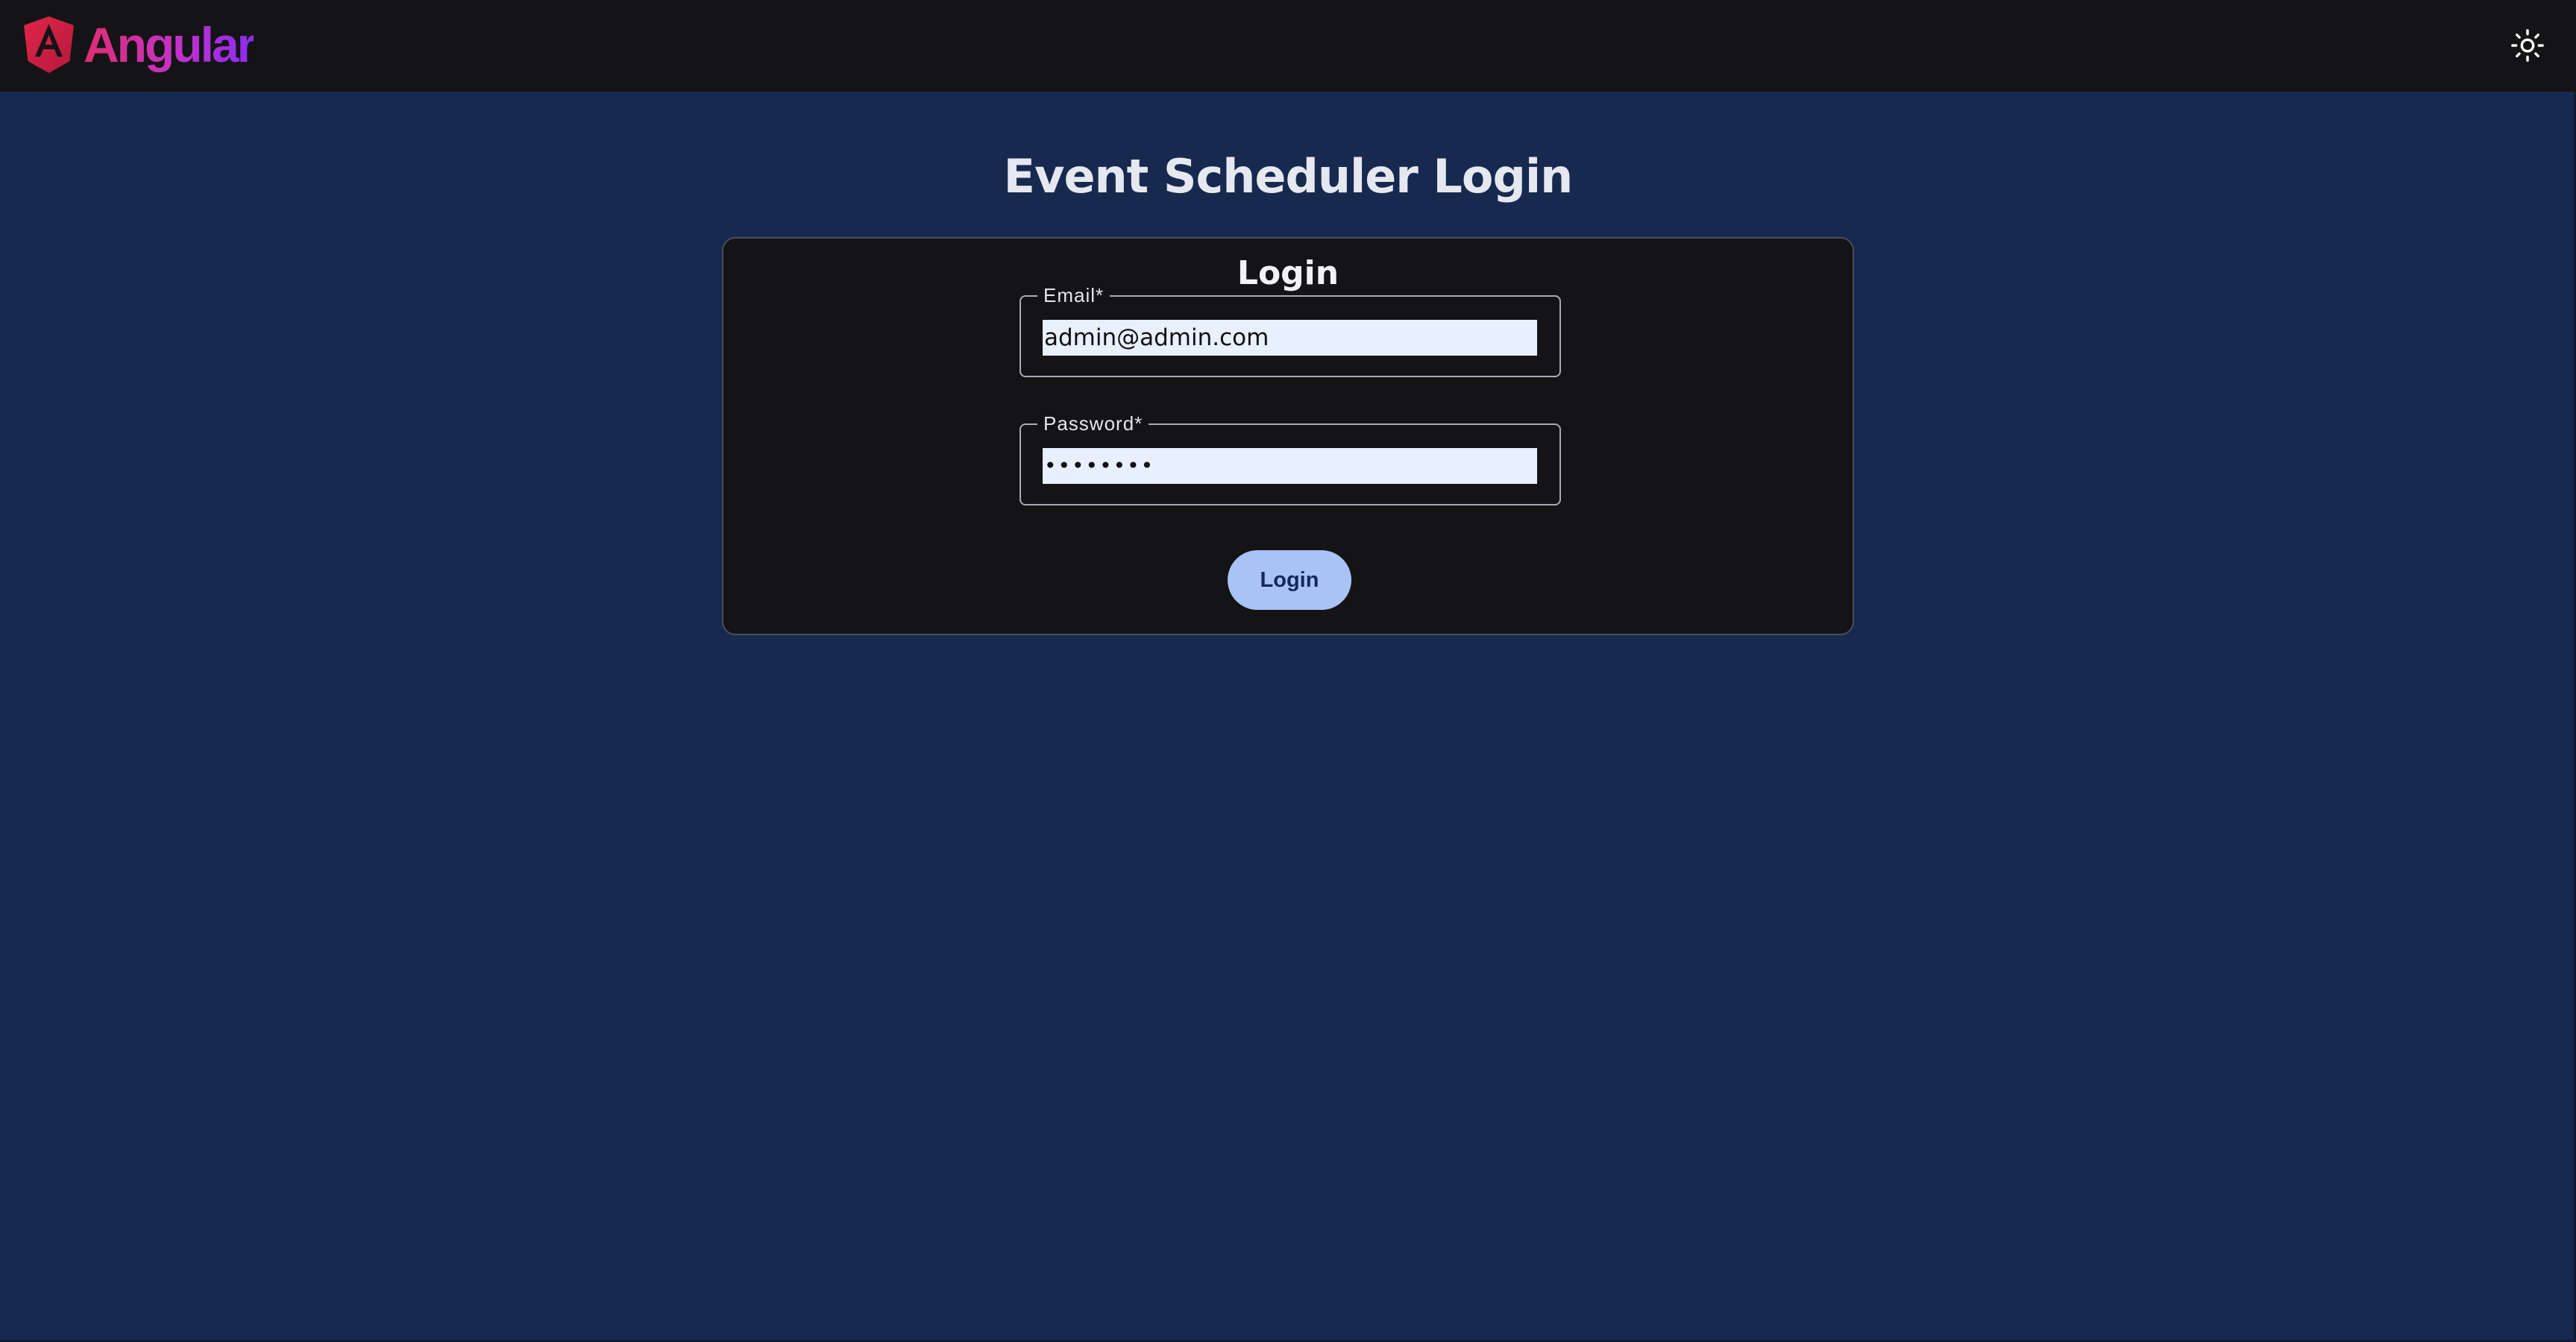  I want to click on email-input: admin@admin.com, so click(1290, 338).